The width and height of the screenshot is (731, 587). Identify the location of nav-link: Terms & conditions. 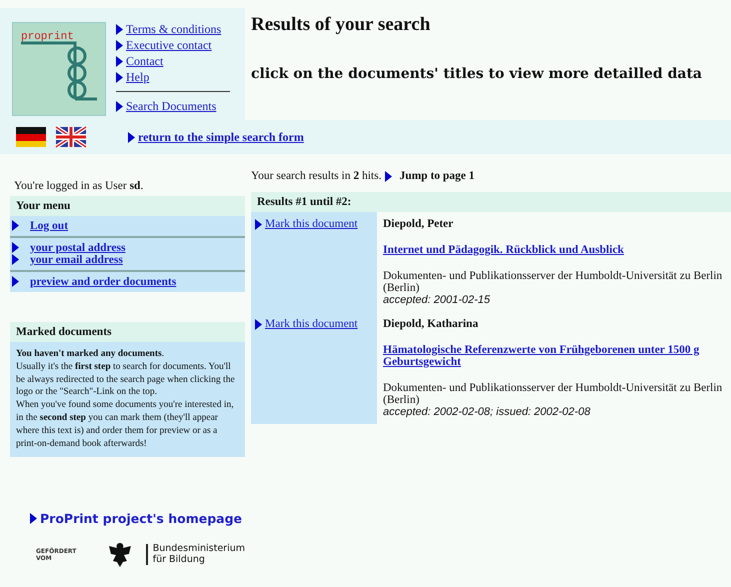
(174, 29).